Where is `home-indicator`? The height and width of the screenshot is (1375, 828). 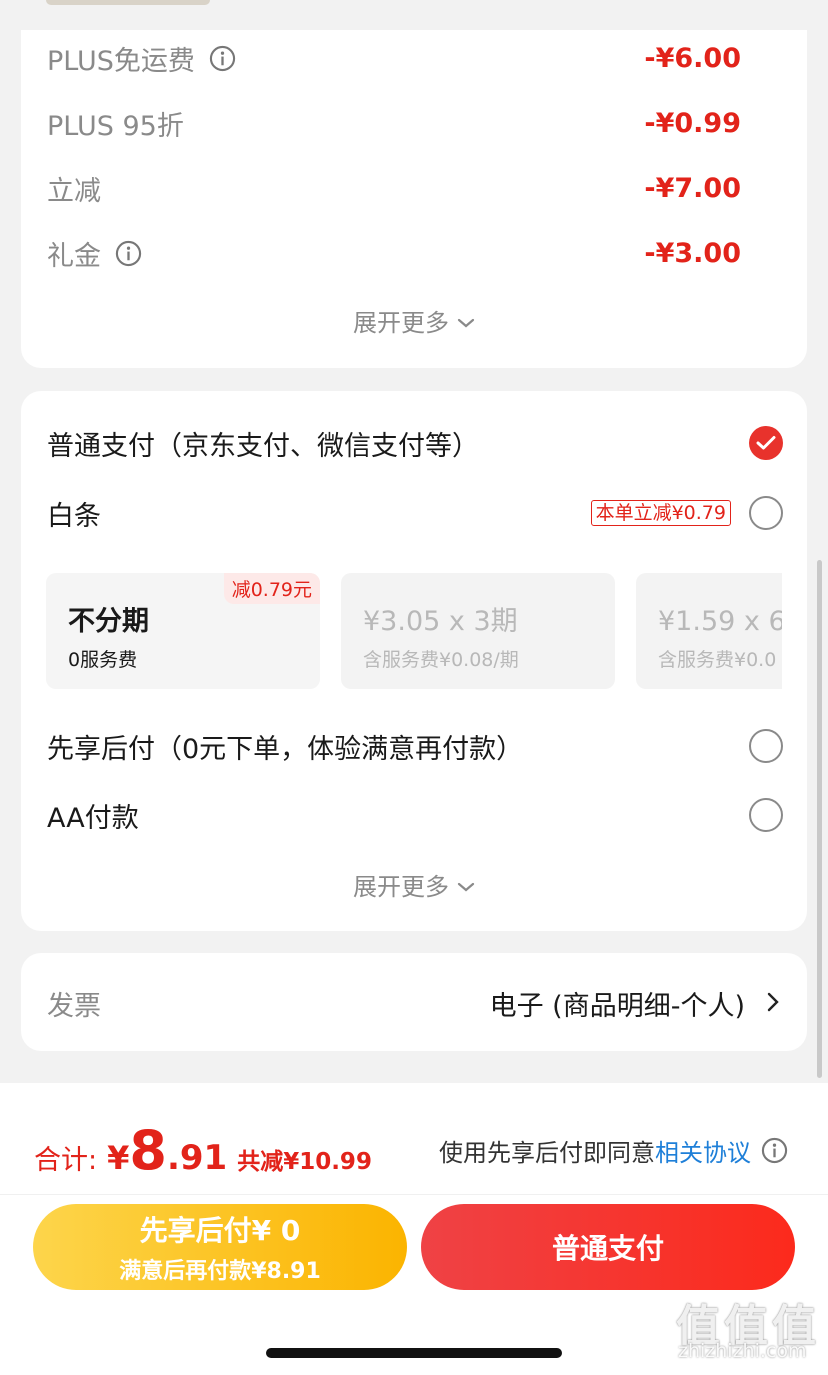
home-indicator is located at coordinates (414, 1353).